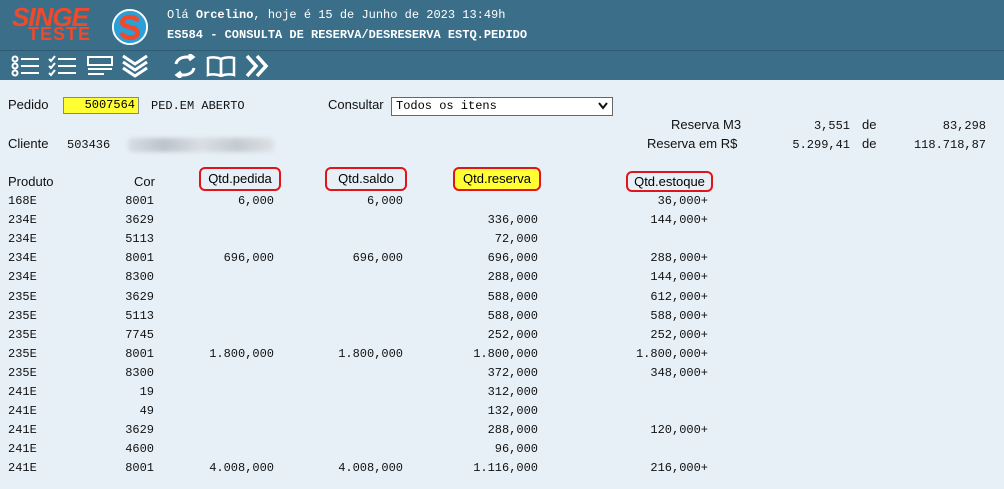 The image size is (1004, 489). Describe the element at coordinates (679, 334) in the screenshot. I see `cell-qtd-estoque: 252,000+` at that location.